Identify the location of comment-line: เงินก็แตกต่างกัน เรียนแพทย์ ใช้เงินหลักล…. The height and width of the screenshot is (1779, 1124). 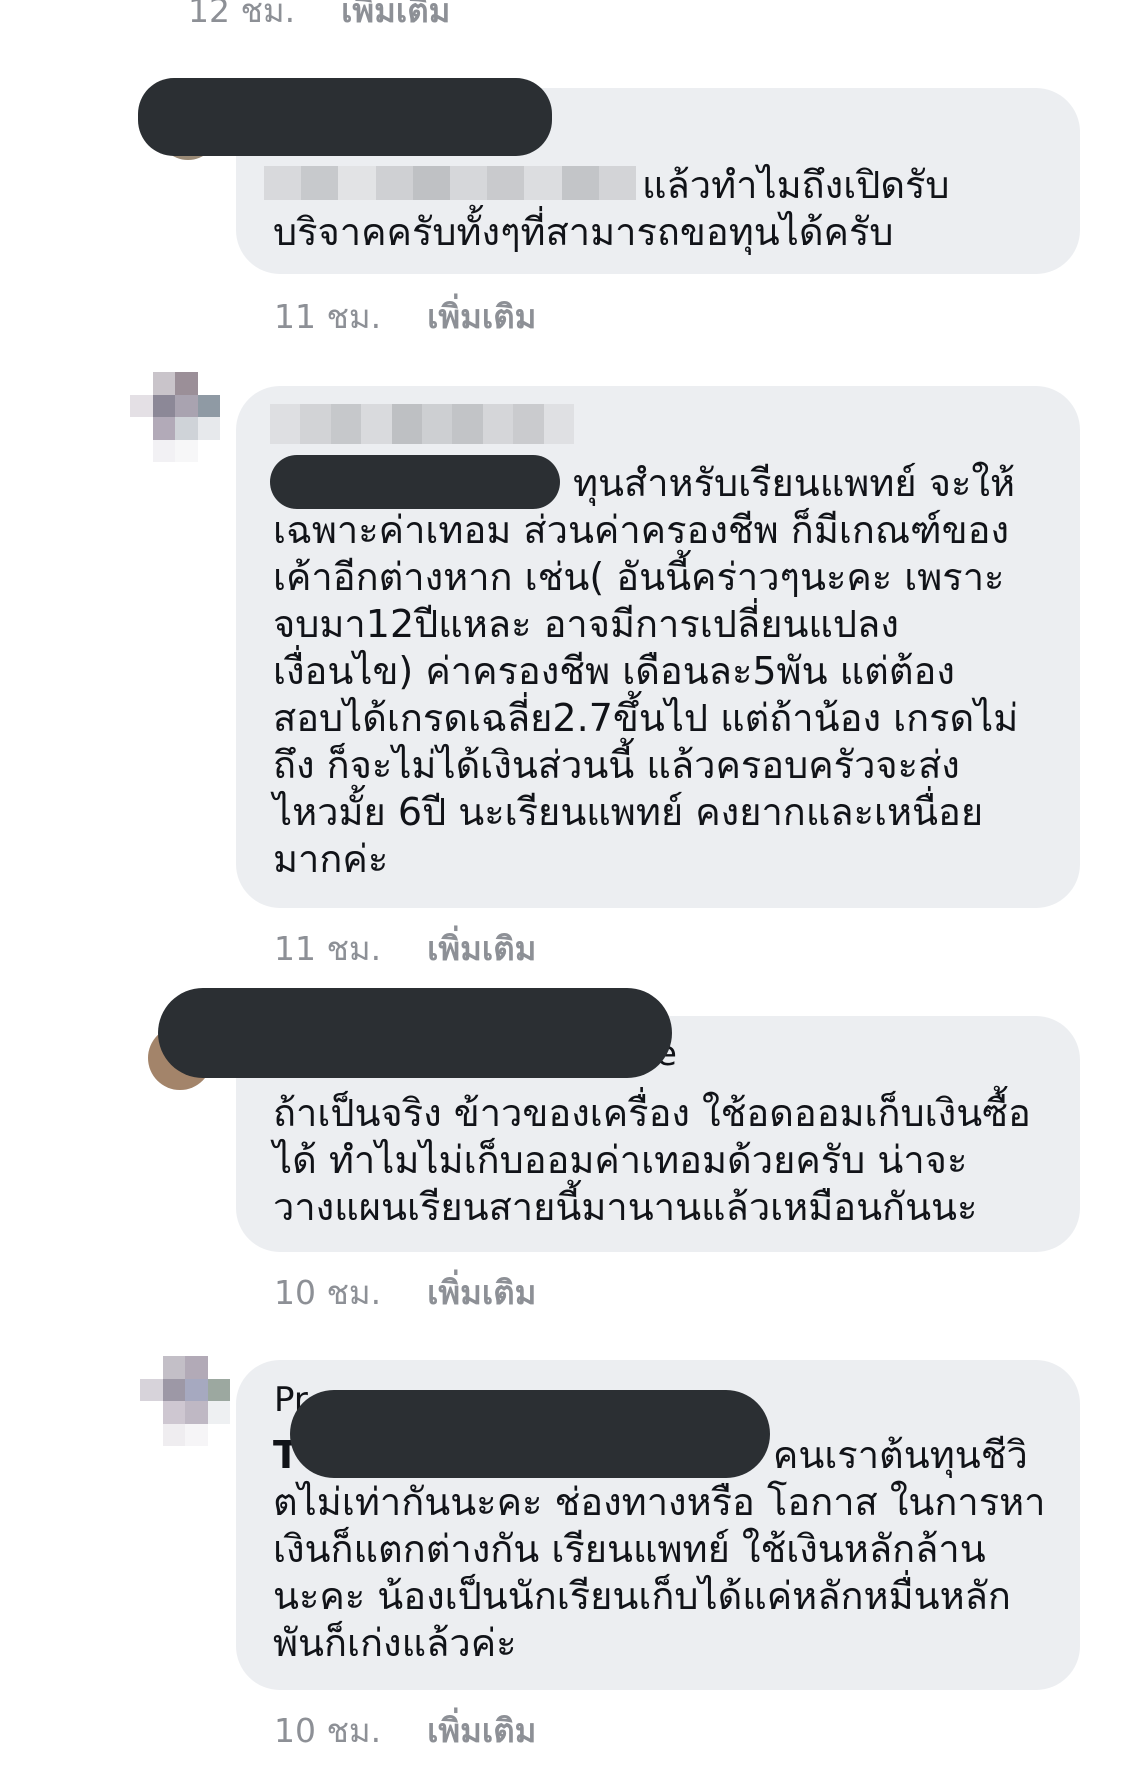
(629, 1549).